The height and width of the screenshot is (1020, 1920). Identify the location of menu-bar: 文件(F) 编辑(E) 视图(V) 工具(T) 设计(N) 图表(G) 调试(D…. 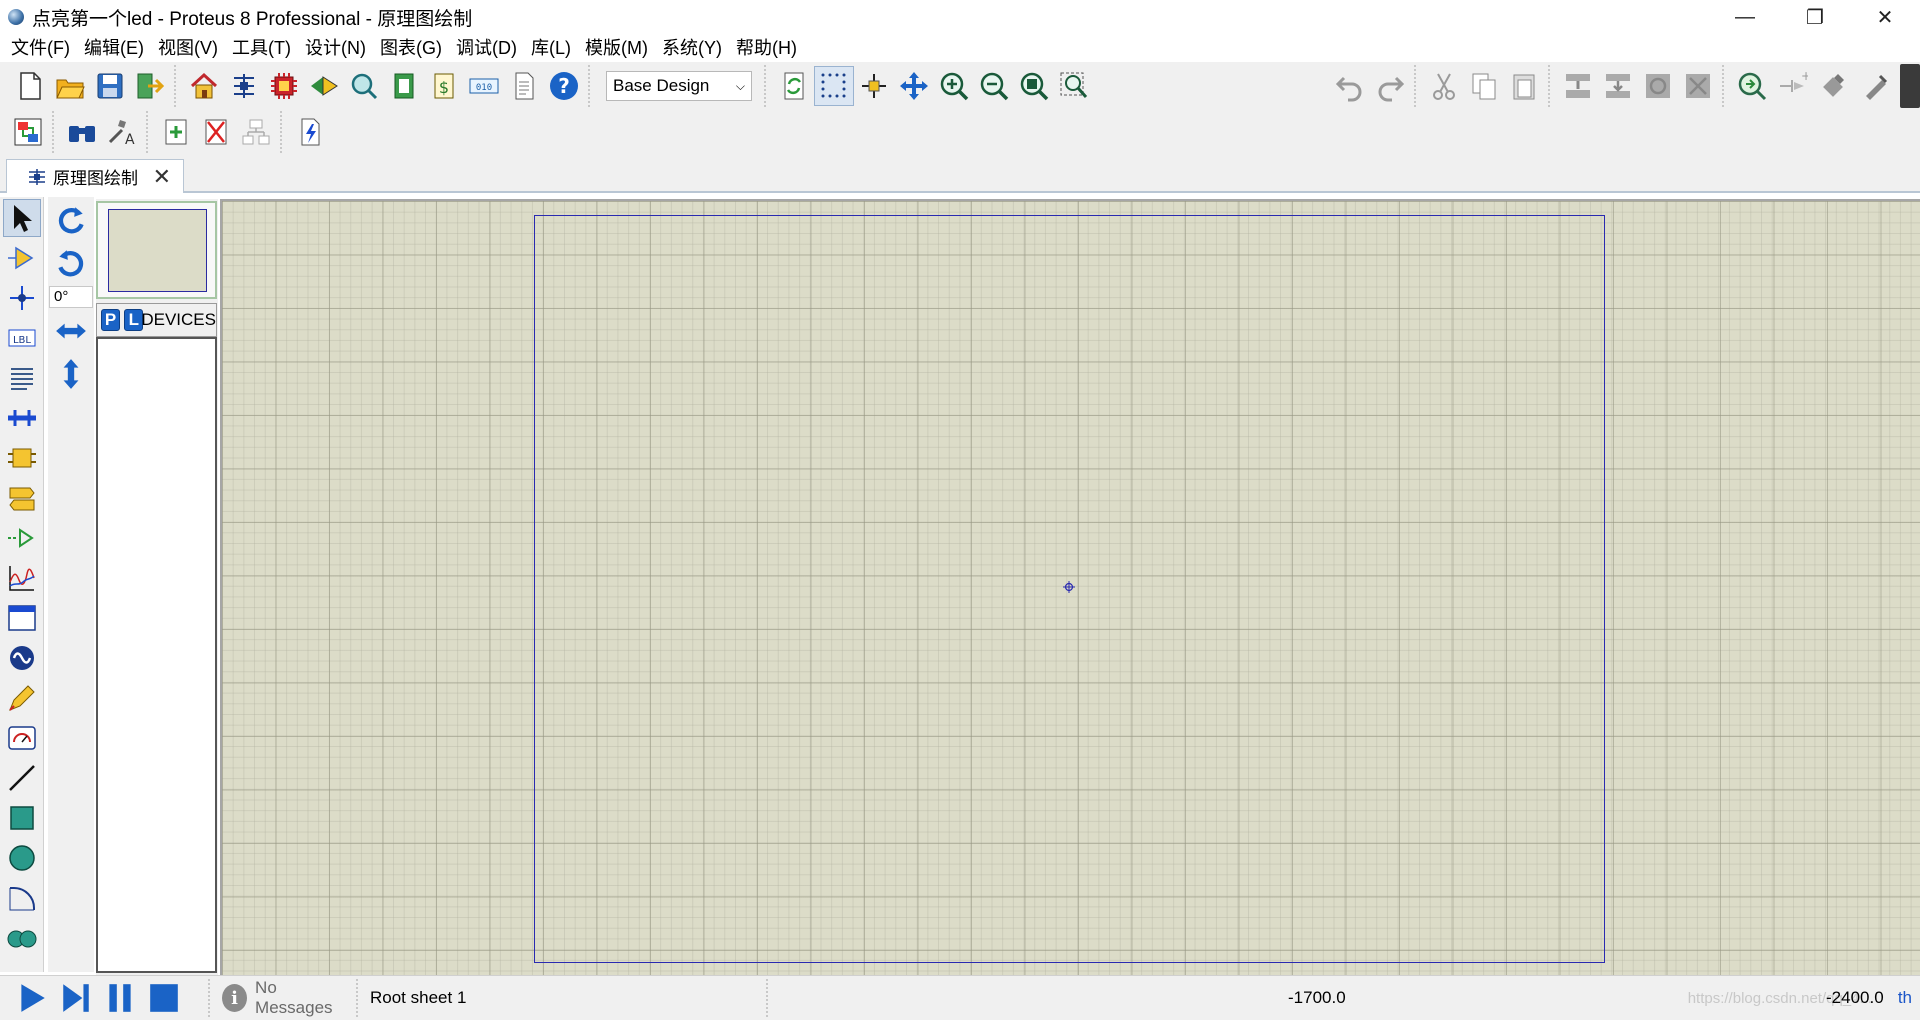
(960, 48).